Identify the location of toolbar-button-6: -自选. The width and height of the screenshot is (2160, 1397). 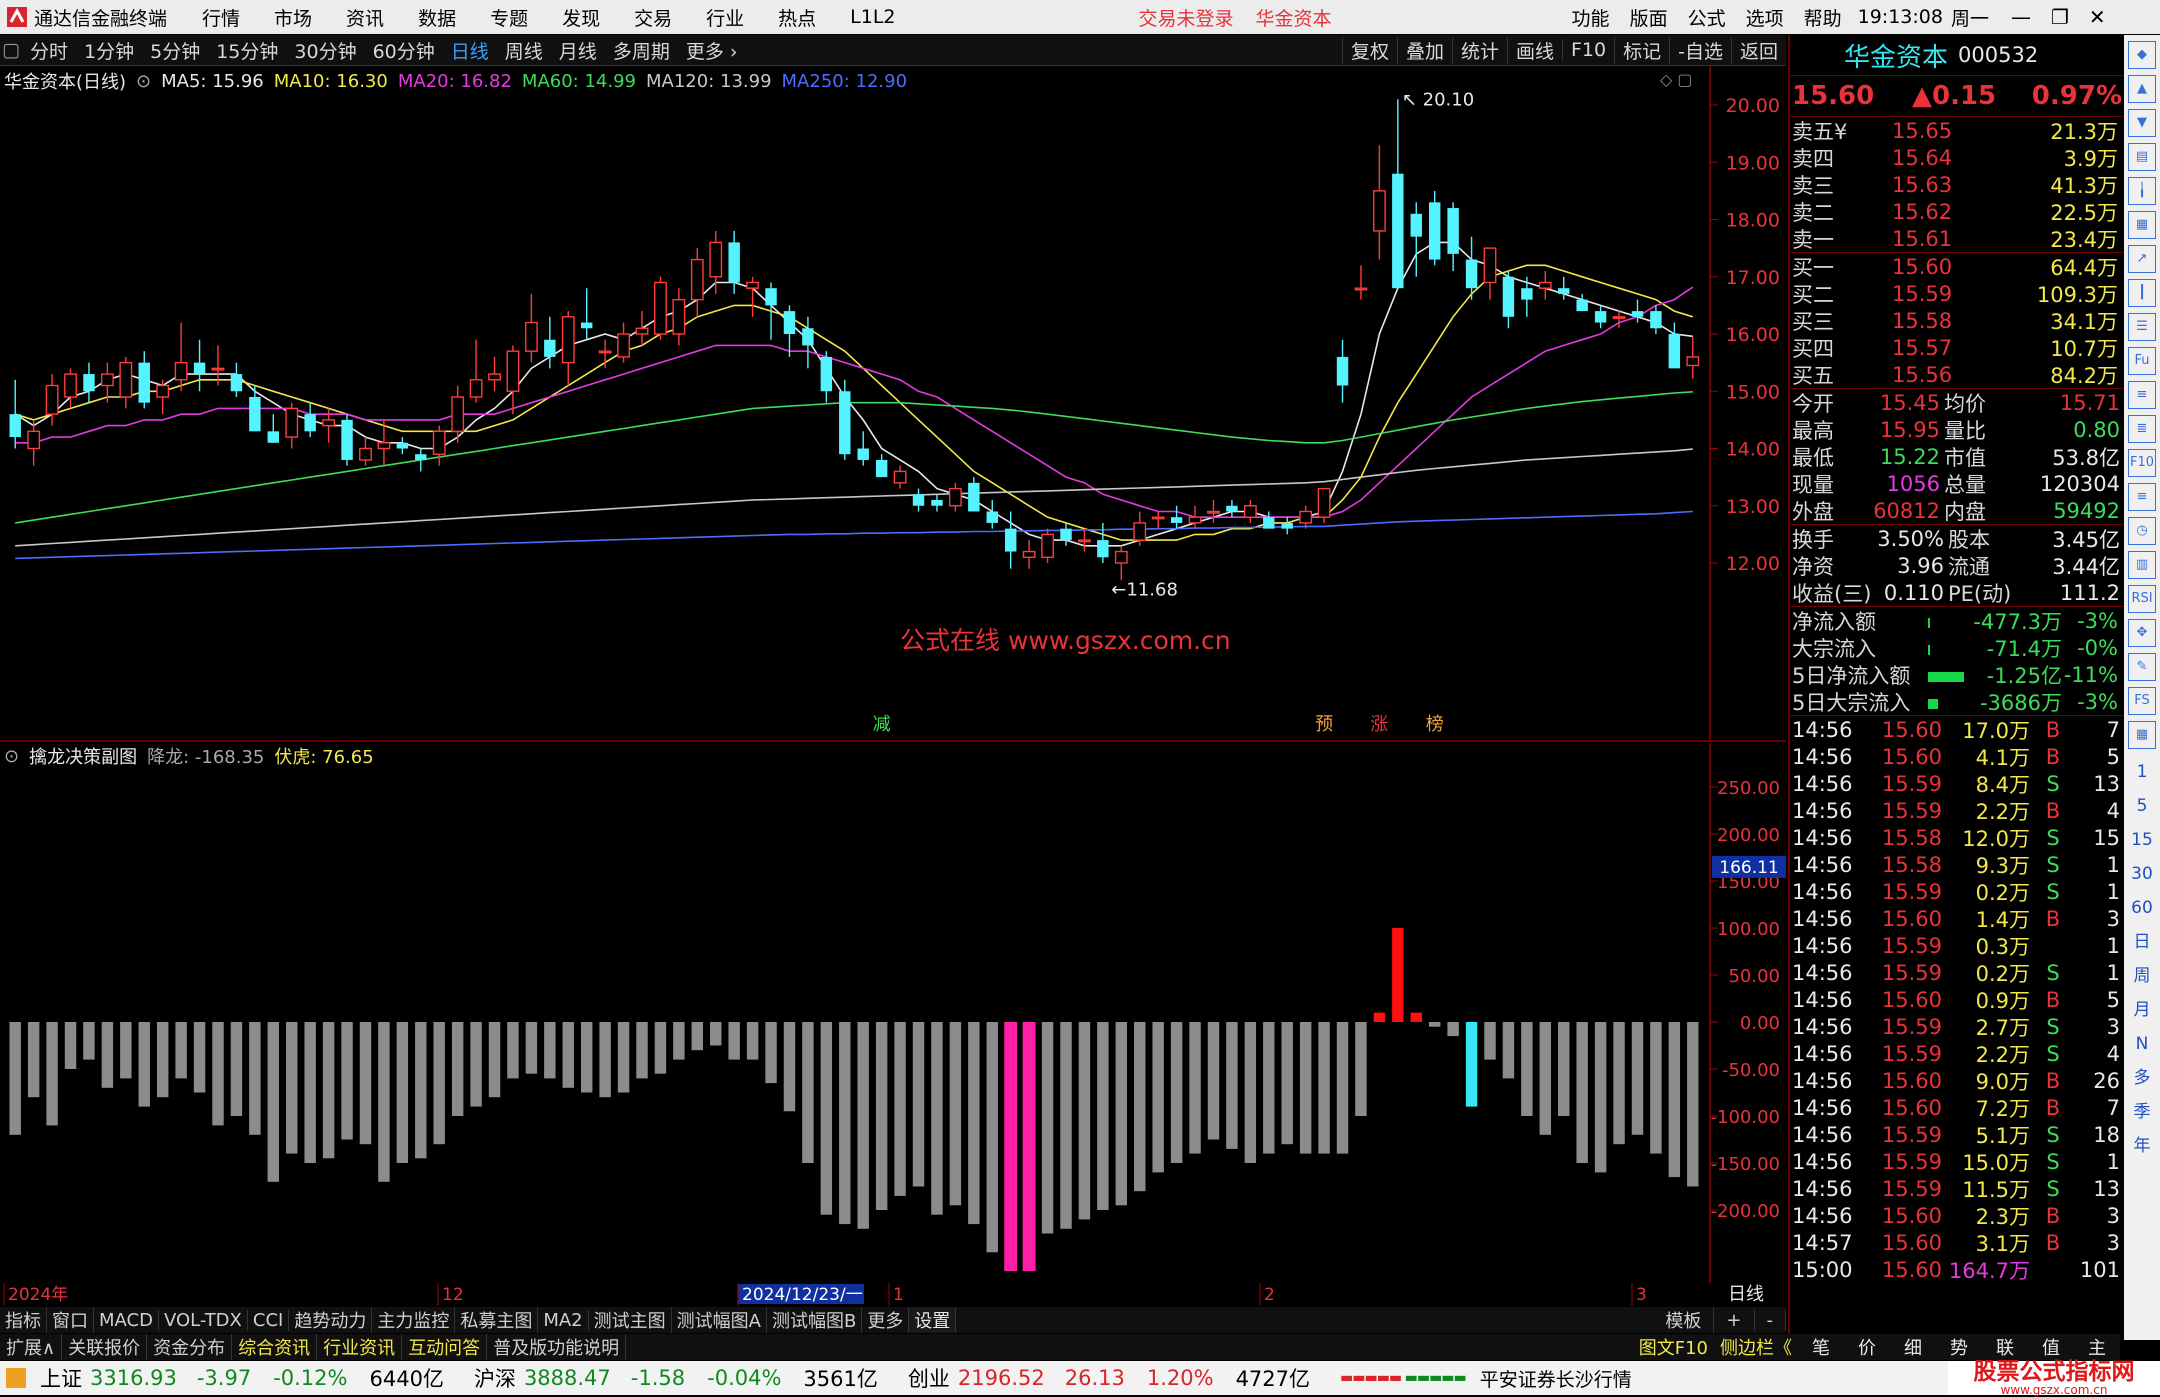
(1700, 50).